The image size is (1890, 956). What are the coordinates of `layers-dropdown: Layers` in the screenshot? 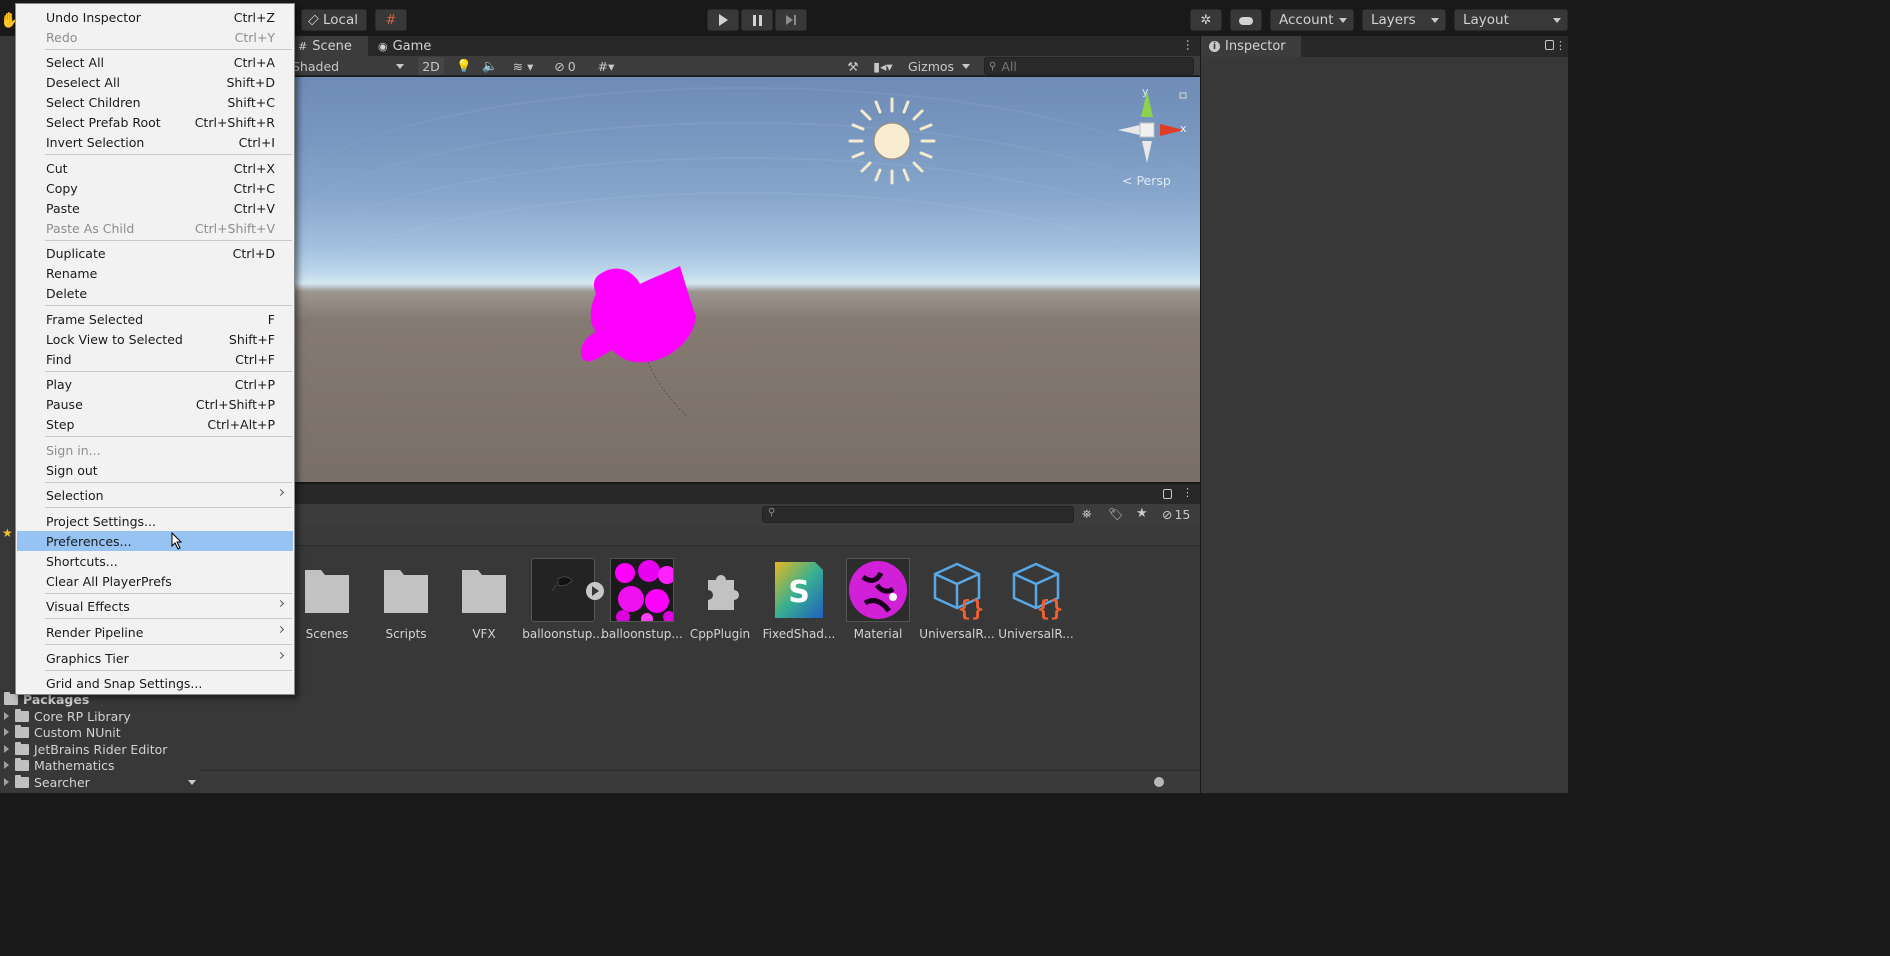 It's located at (1404, 20).